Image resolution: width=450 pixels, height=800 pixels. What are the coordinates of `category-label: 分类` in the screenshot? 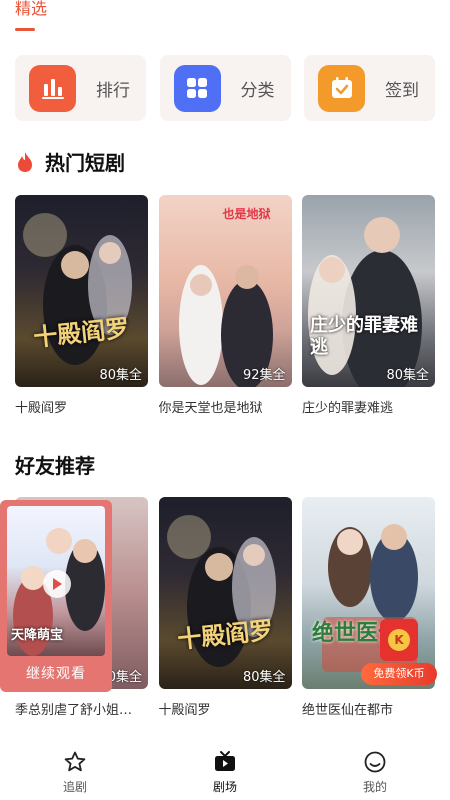 It's located at (257, 90).